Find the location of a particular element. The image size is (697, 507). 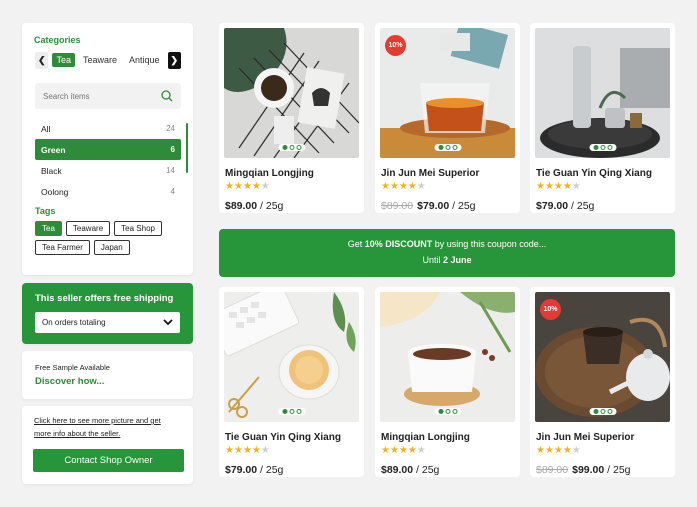

promo-prefix: Get is located at coordinates (356, 244).